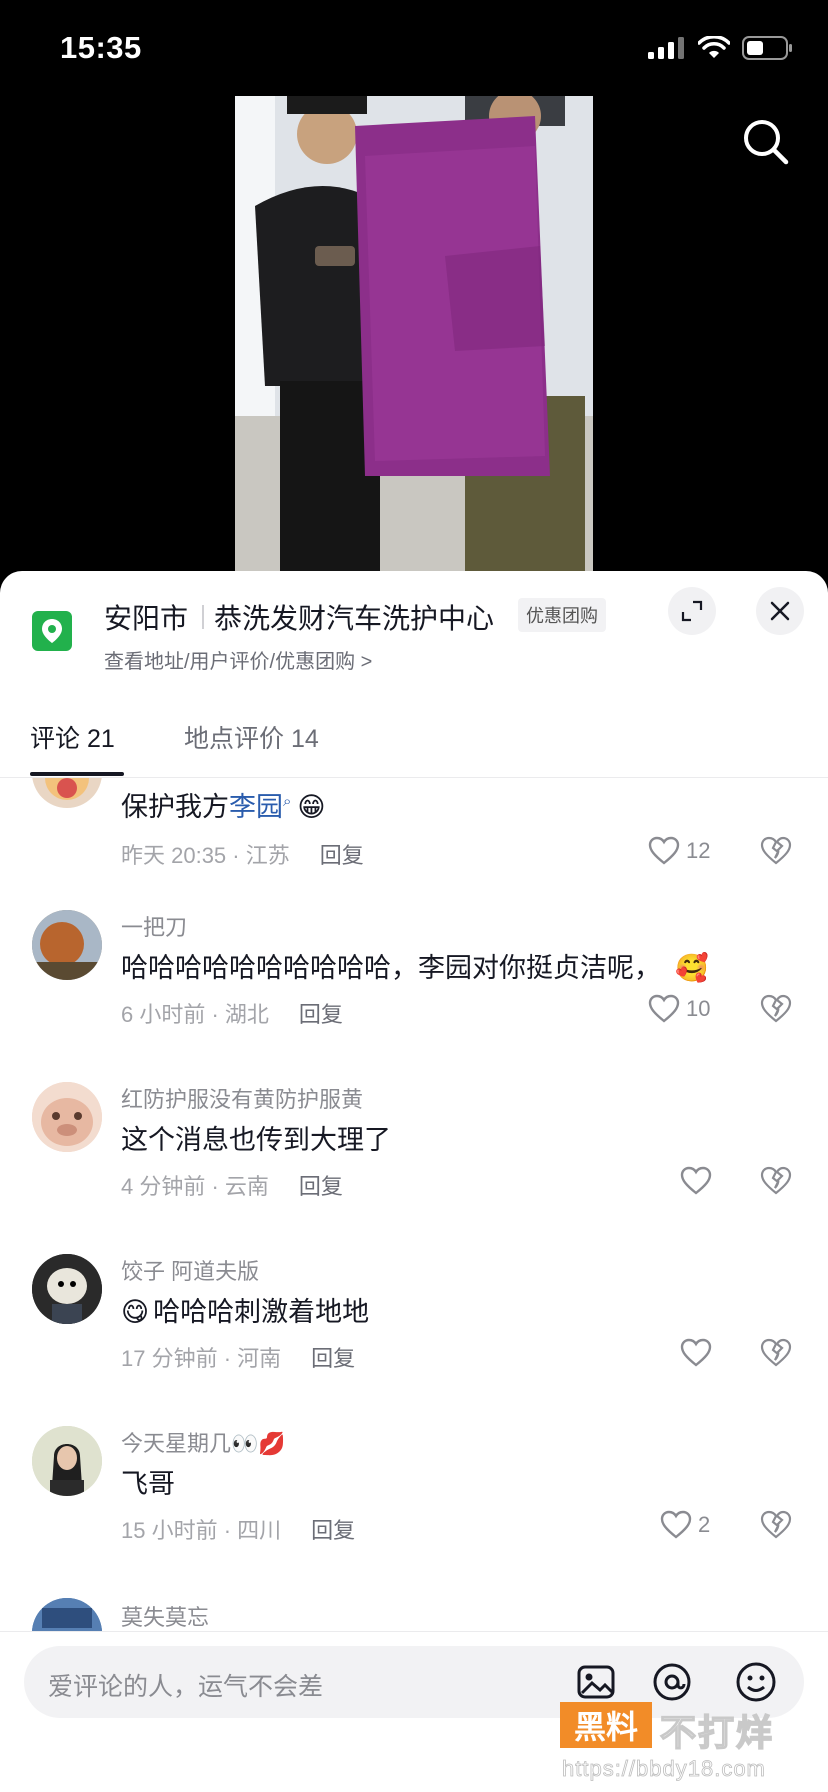  I want to click on location-pin-icon, so click(52, 631).